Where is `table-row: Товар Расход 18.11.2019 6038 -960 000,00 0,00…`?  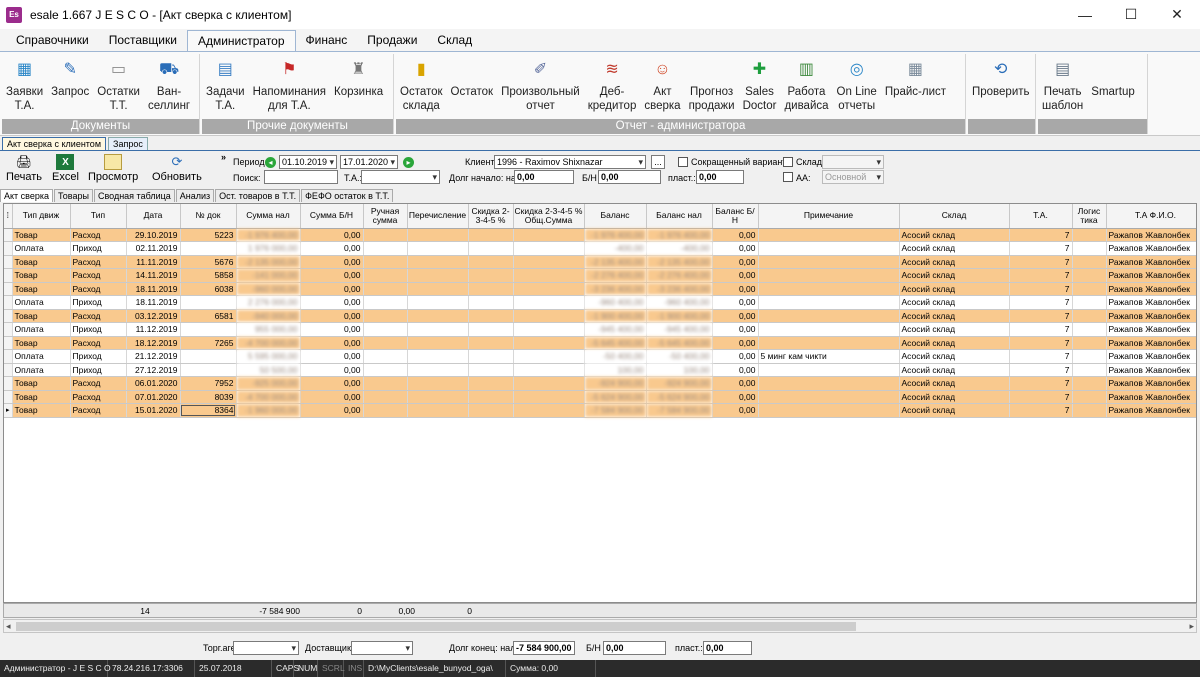
table-row: Товар Расход 18.11.2019 6038 -960 000,00 0,00… is located at coordinates (600, 289).